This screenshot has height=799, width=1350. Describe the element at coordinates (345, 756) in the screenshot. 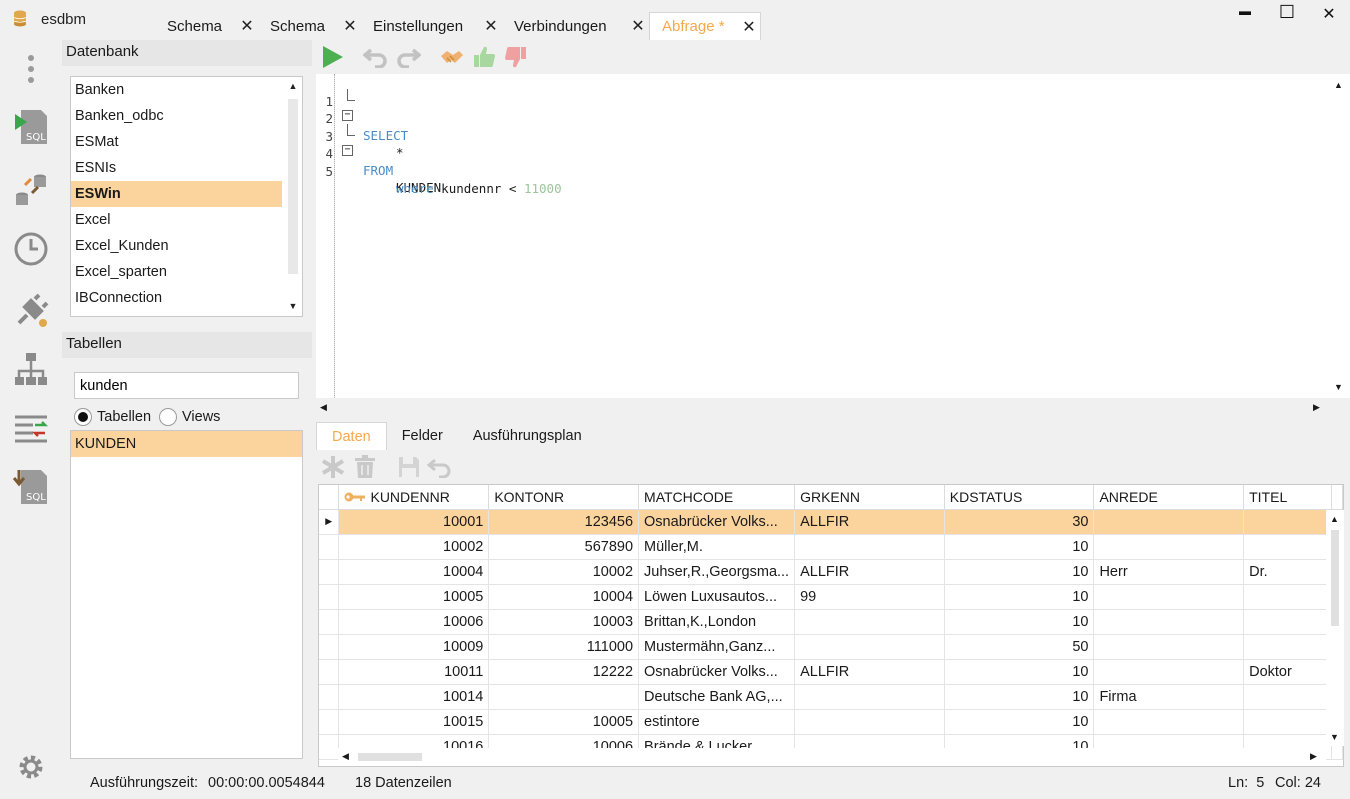

I see `scroll-left-icon: ◀` at that location.